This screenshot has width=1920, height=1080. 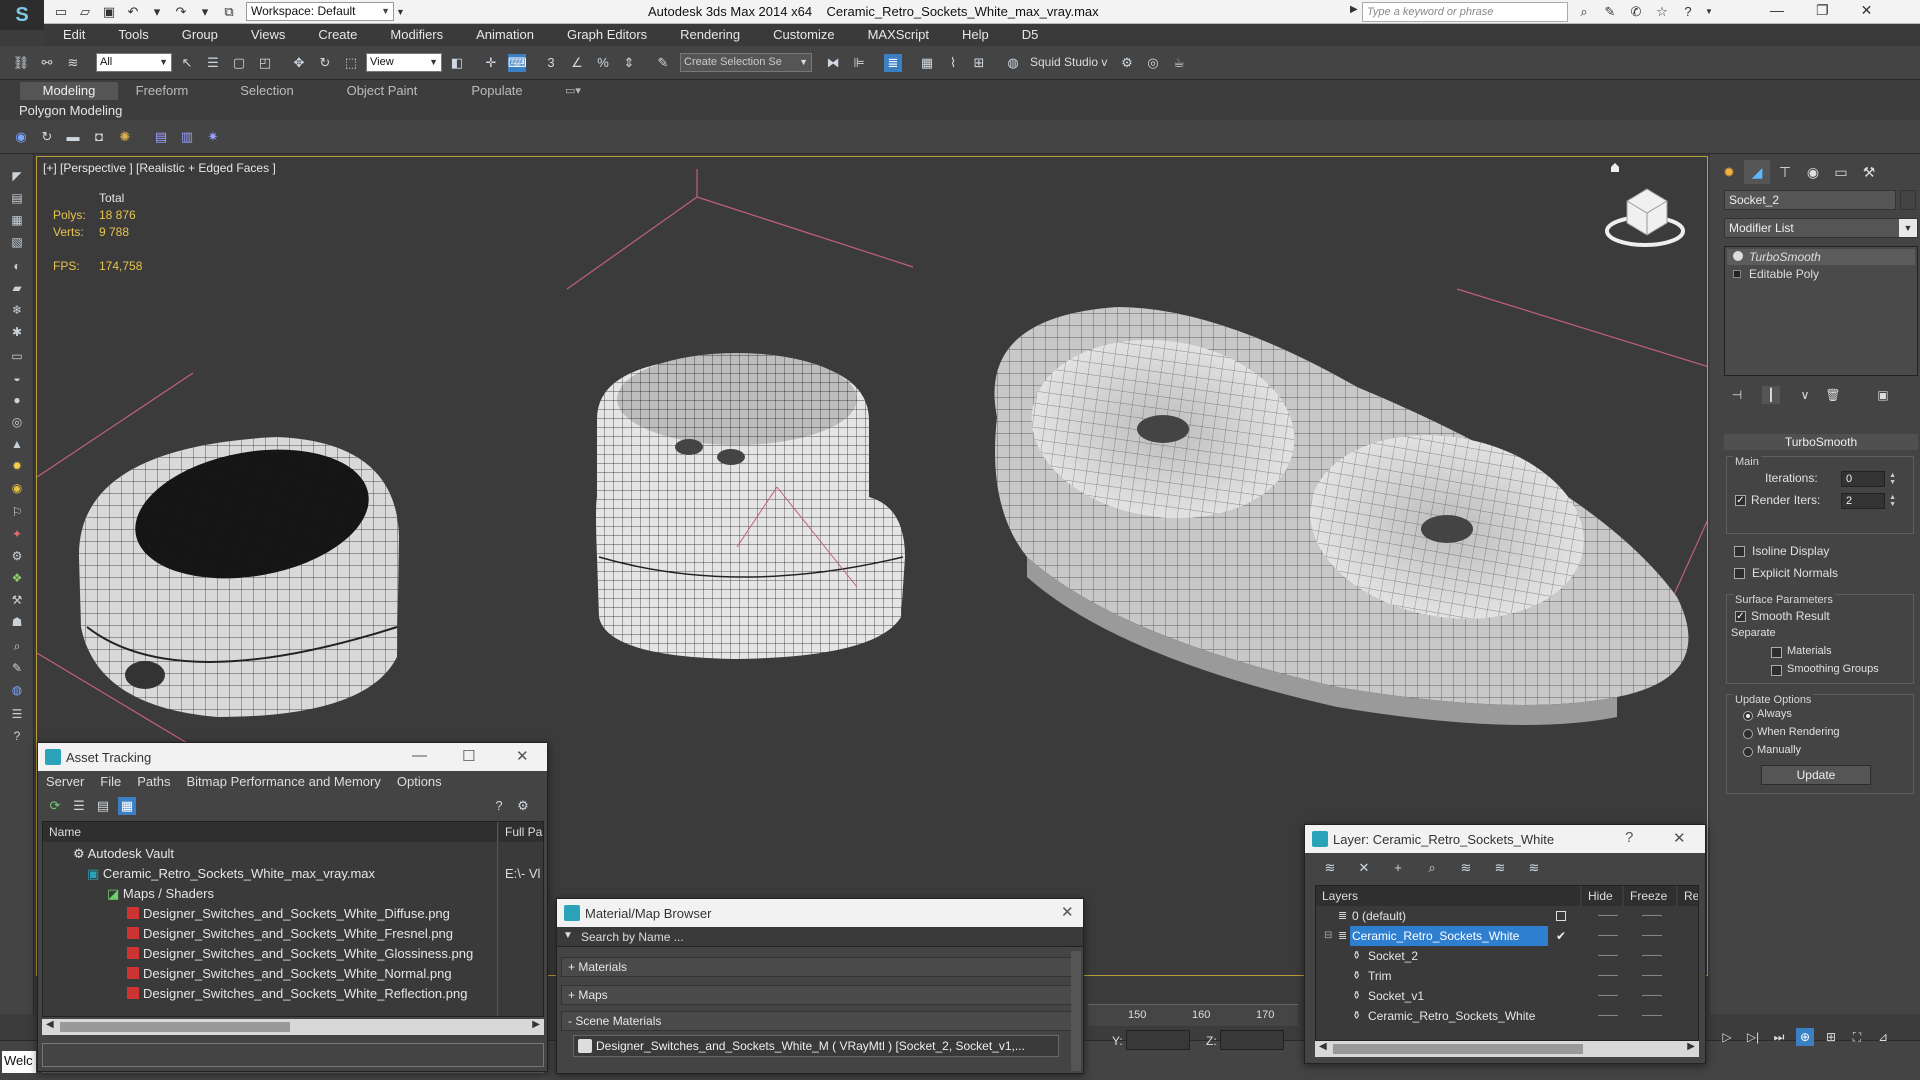 What do you see at coordinates (1805, 1037) in the screenshot?
I see `zoom-extents-icon: ⊕` at bounding box center [1805, 1037].